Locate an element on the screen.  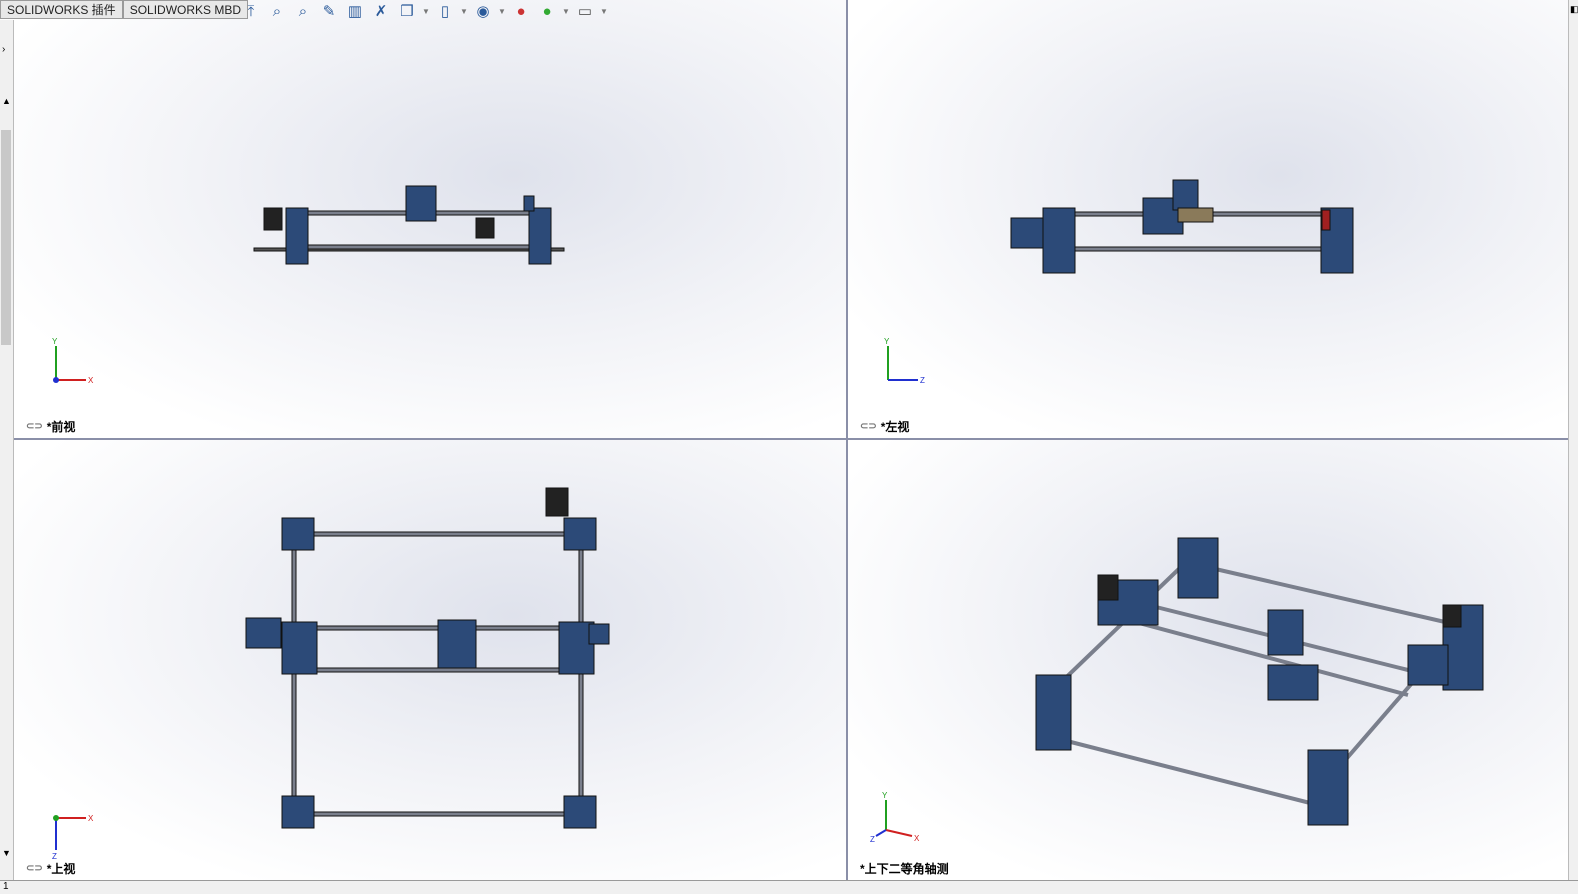
collapse-task-pane-icon: ◧ is located at coordinates (1573, 9).